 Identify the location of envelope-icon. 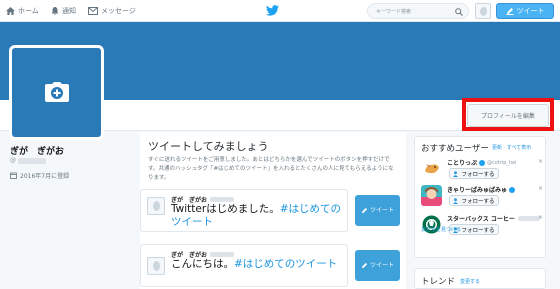
(93, 11).